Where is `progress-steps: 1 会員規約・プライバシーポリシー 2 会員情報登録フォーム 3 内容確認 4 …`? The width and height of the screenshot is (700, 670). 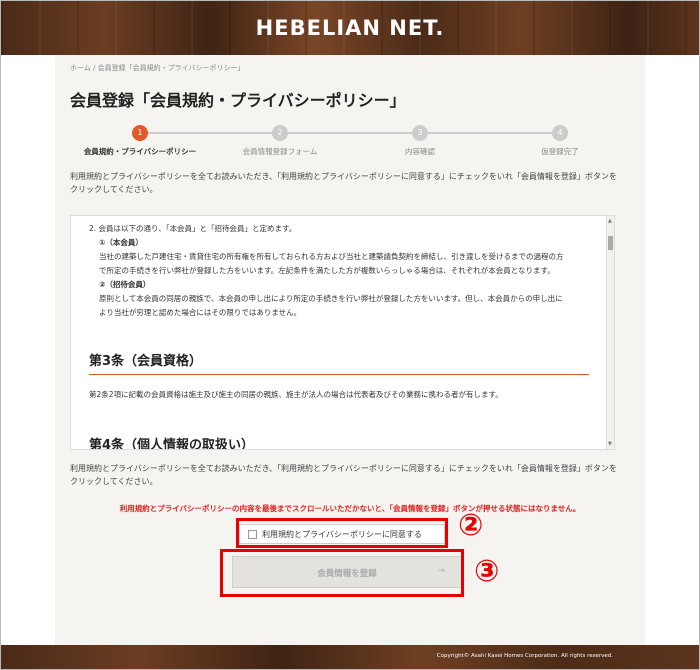 progress-steps: 1 会員規約・プライバシーポリシー 2 会員情報登録フォーム 3 内容確認 4 … is located at coordinates (350, 145).